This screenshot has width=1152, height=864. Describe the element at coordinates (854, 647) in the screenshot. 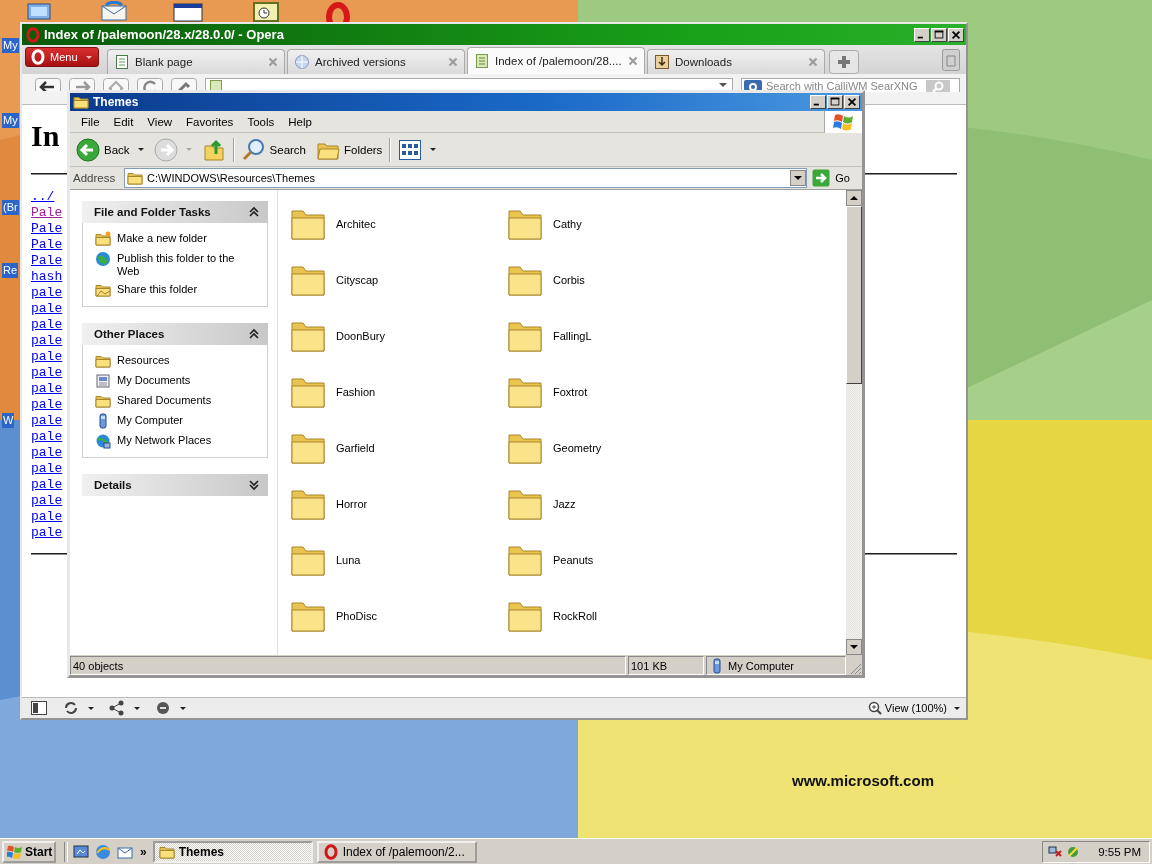

I see `scroll-down-button` at that location.